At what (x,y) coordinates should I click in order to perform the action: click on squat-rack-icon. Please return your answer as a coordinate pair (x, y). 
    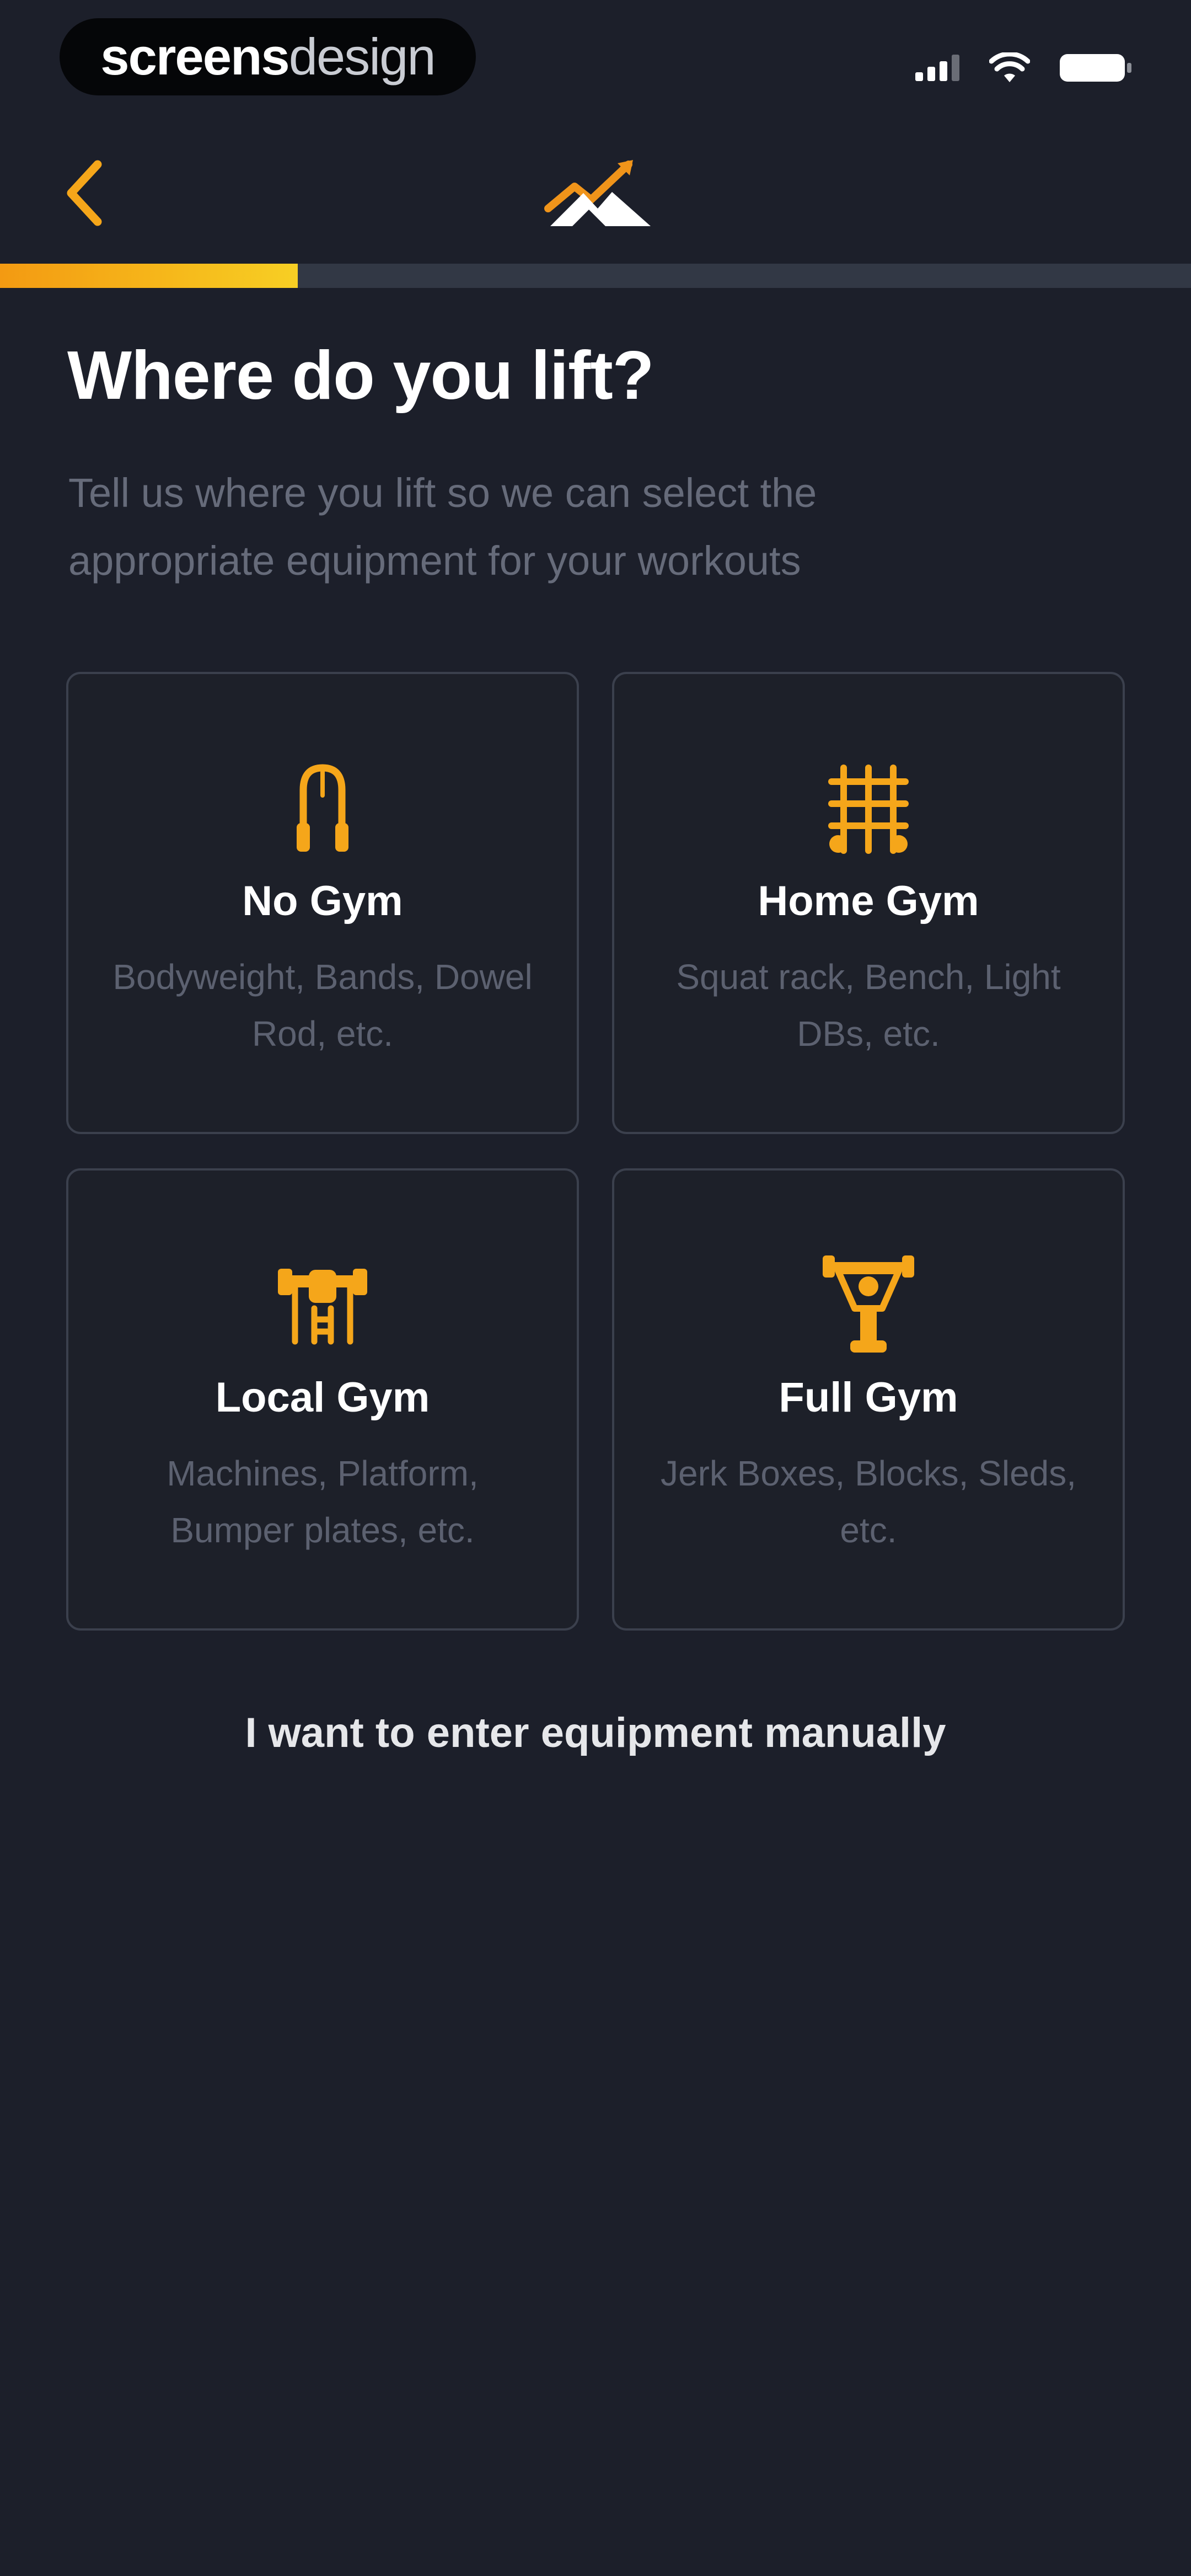
    Looking at the image, I should click on (869, 809).